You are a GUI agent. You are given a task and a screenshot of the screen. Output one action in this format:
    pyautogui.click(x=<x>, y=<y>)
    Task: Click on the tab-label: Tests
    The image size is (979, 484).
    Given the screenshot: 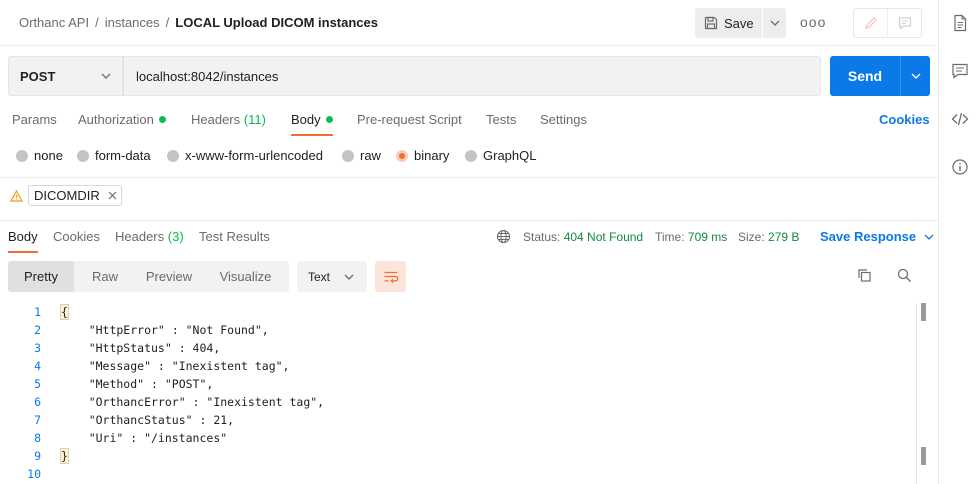 What is the action you would take?
    pyautogui.click(x=501, y=119)
    